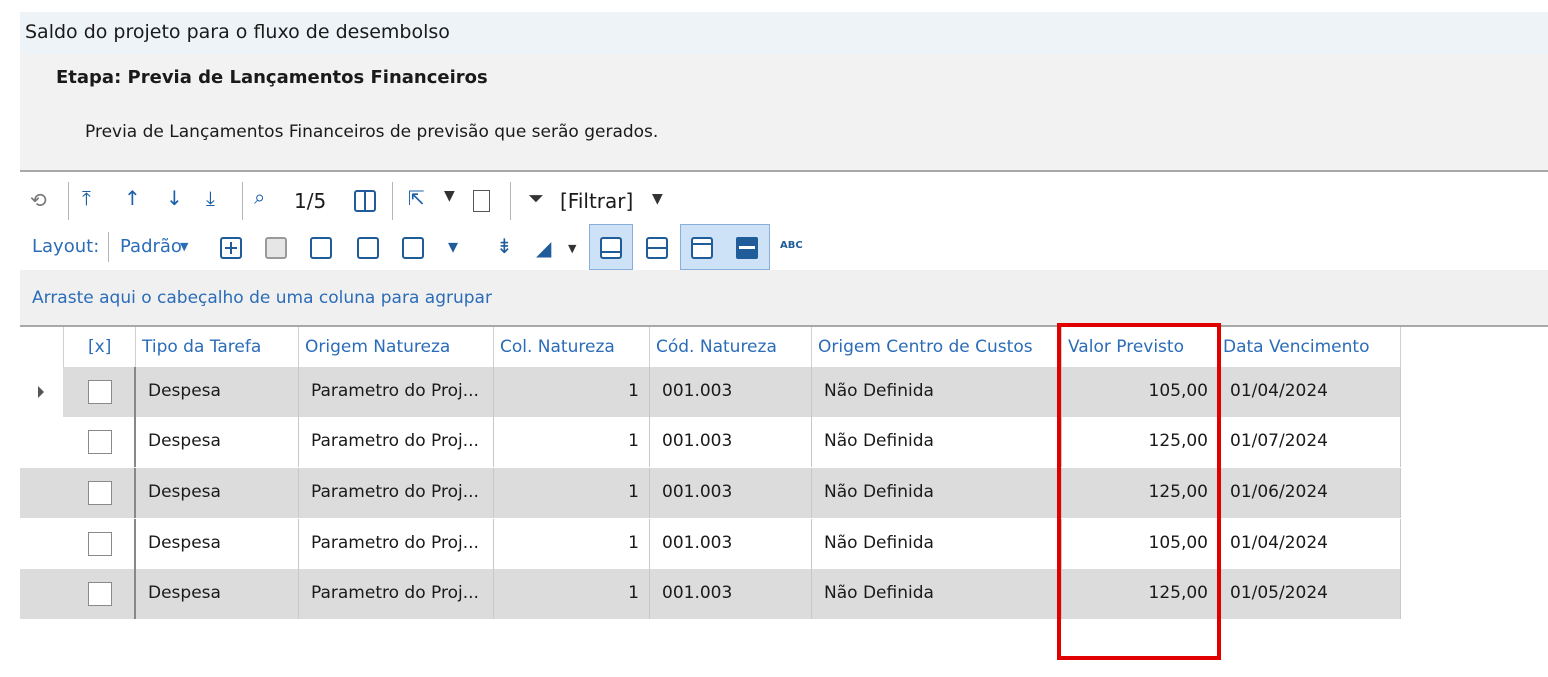  What do you see at coordinates (416, 198) in the screenshot?
I see `export-icon: ⇱` at bounding box center [416, 198].